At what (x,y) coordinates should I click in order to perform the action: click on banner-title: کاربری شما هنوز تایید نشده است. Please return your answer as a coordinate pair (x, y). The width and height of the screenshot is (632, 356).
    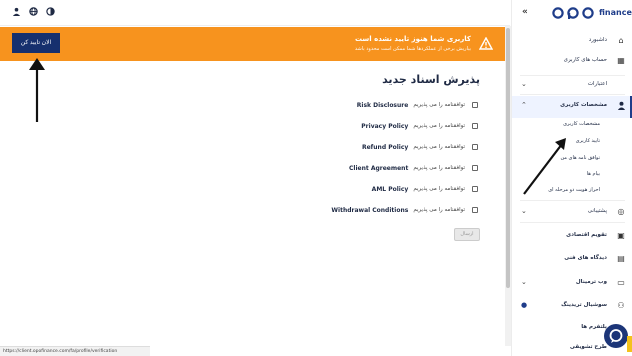
    Looking at the image, I should click on (412, 39).